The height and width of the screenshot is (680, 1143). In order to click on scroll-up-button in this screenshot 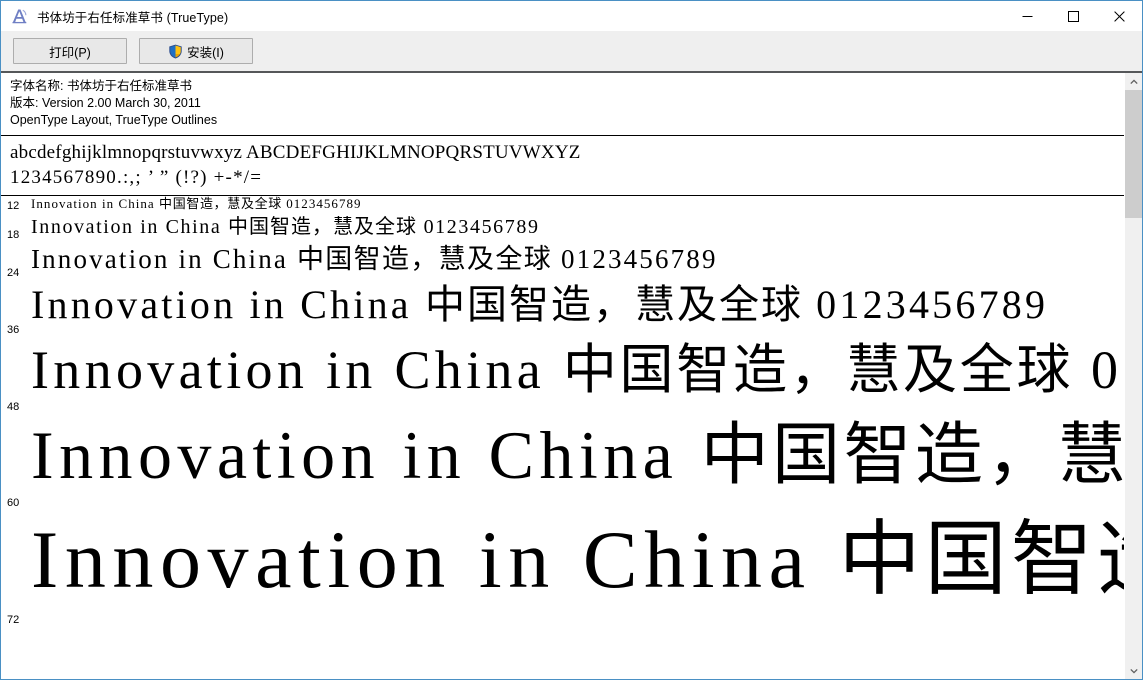, I will do `click(1133, 81)`.